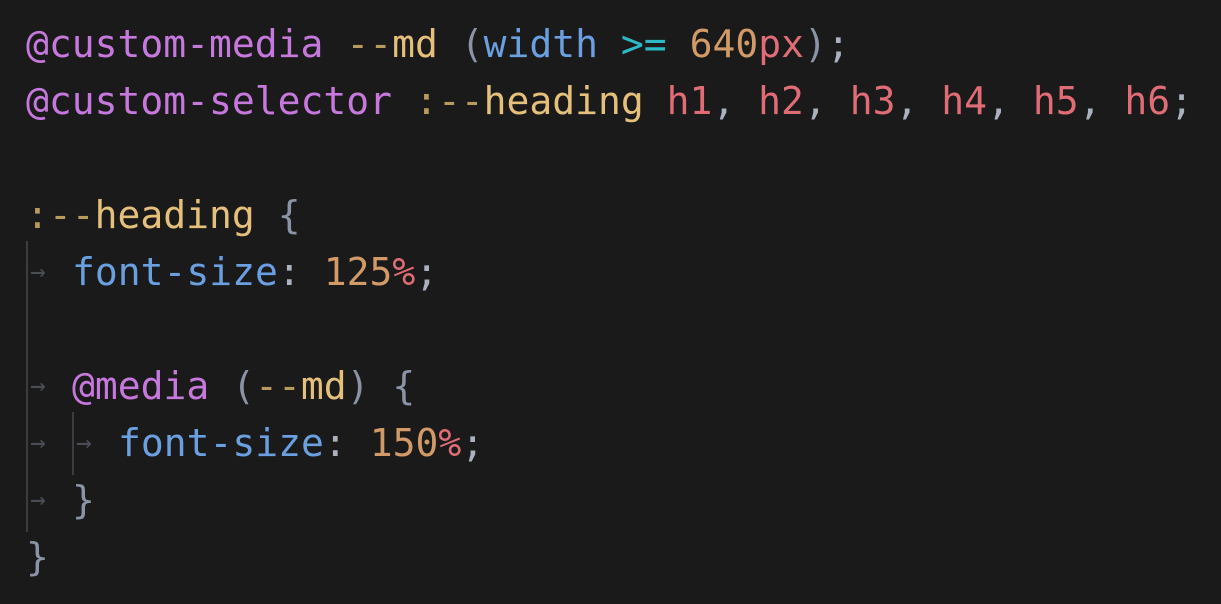 Image resolution: width=1221 pixels, height=604 pixels. What do you see at coordinates (724, 44) in the screenshot?
I see `number-value: 640` at bounding box center [724, 44].